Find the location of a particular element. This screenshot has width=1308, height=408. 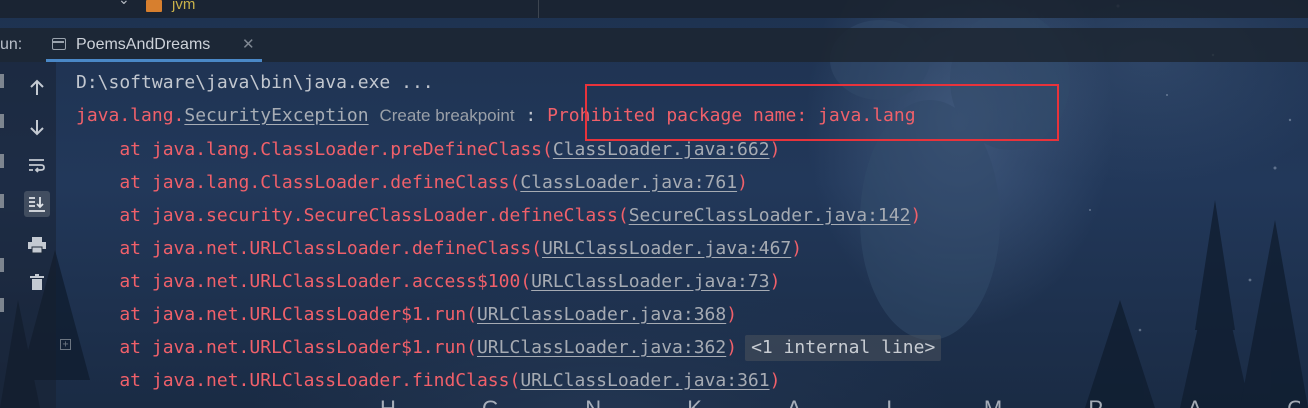

project-tree-strip: ⌄ jvm is located at coordinates (654, 9).